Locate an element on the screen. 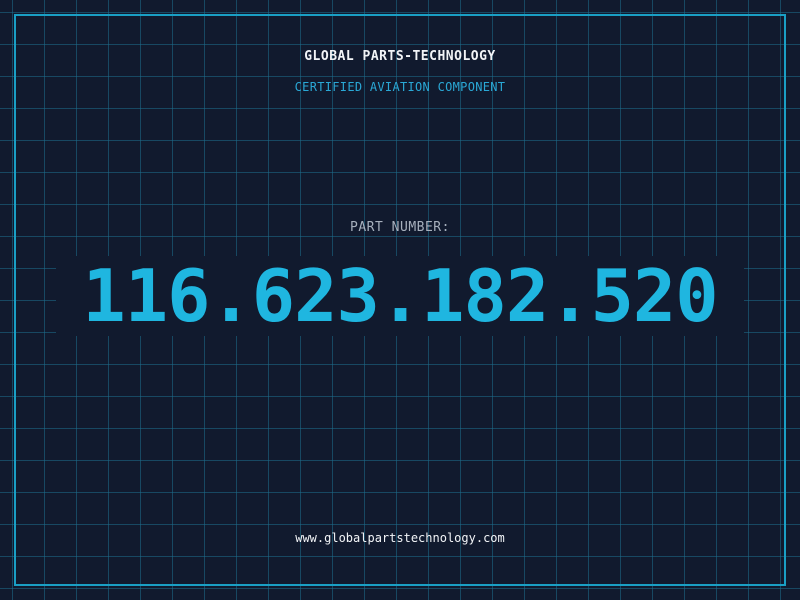 The image size is (800, 600). part-number-panel: 116.623.182.520 is located at coordinates (400, 296).